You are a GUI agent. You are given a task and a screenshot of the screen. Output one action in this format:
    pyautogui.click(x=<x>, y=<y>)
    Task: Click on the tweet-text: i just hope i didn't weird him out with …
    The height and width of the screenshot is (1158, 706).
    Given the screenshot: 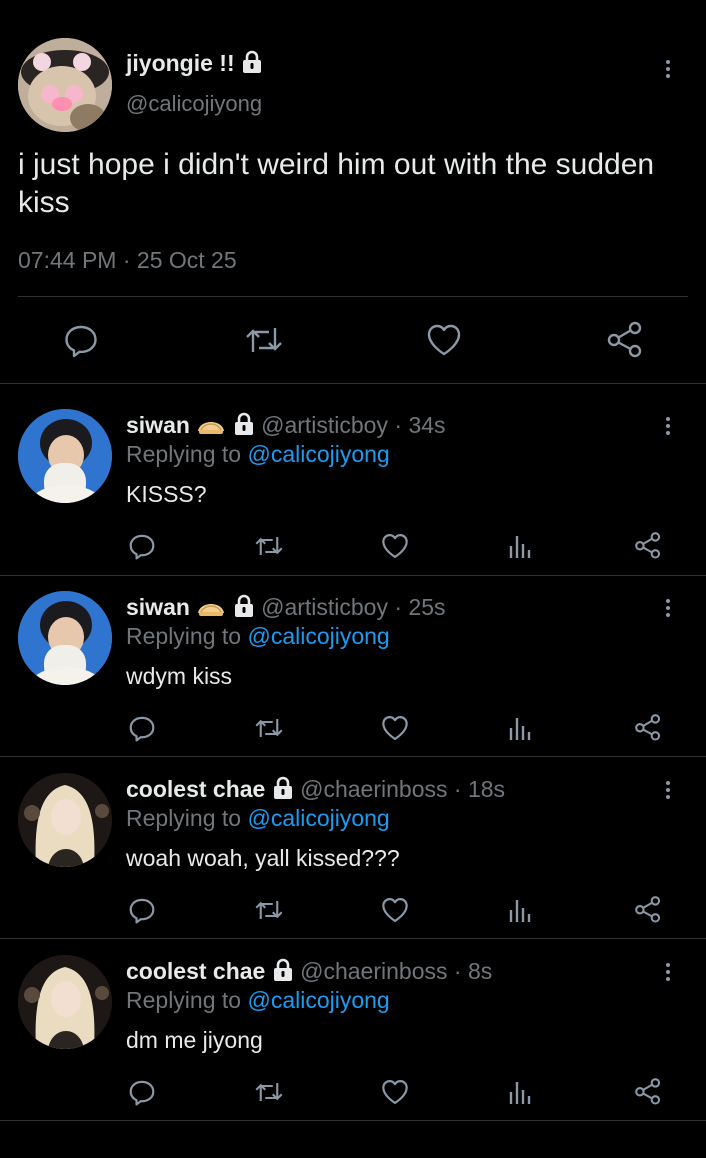 What is the action you would take?
    pyautogui.click(x=336, y=183)
    